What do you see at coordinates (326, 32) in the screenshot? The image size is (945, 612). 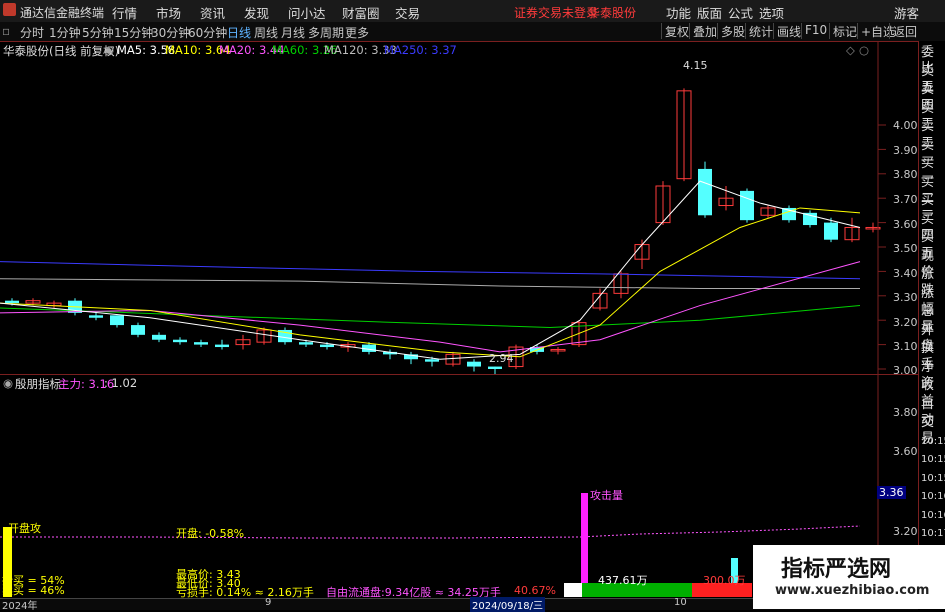 I see `period-multi: 多周期` at bounding box center [326, 32].